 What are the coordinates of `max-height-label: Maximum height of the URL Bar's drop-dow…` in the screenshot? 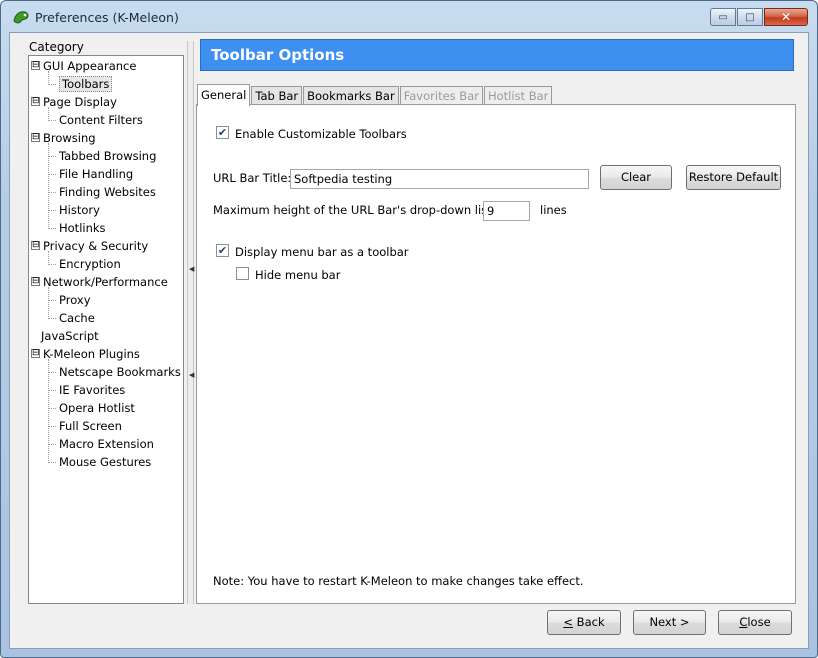 It's located at (354, 210).